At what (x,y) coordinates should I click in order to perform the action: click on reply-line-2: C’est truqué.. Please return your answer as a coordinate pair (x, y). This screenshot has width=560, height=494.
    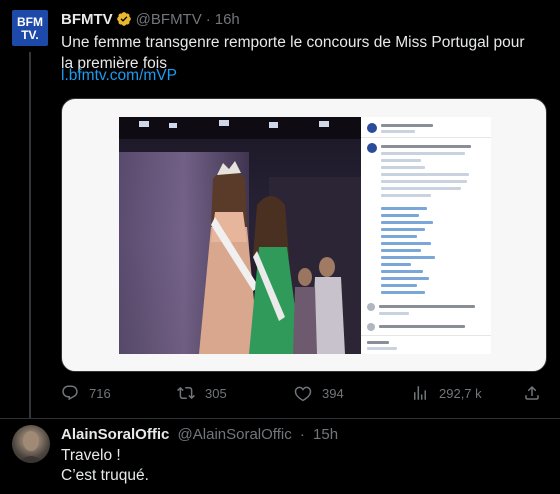
    Looking at the image, I should click on (105, 475).